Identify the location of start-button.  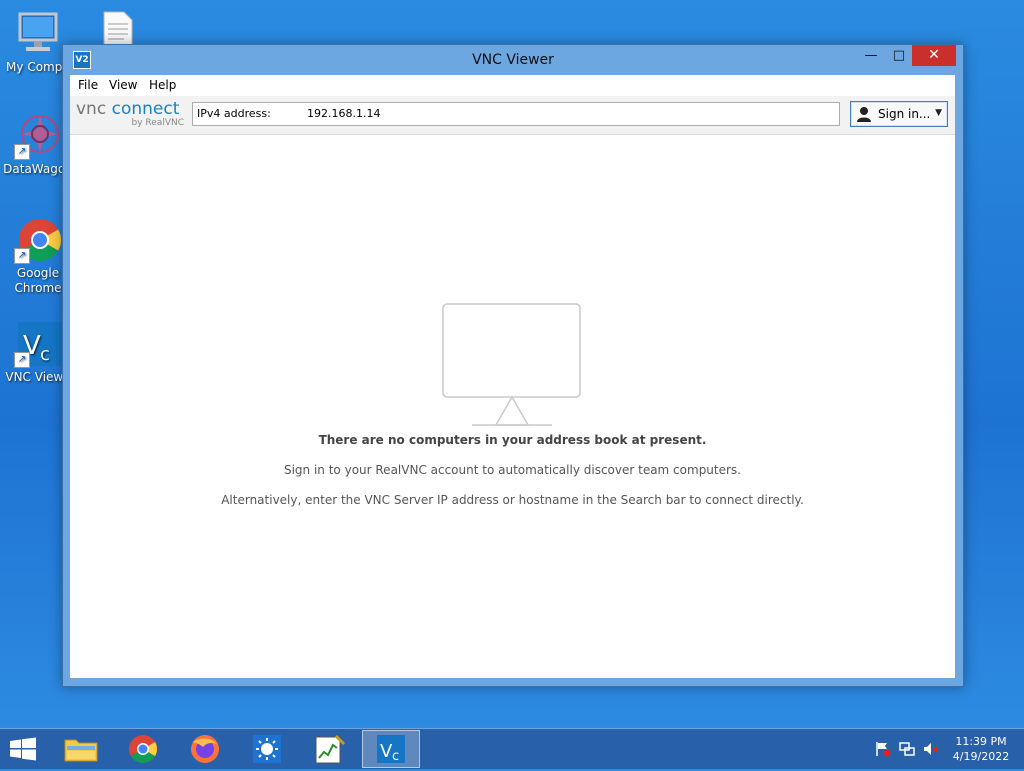
(23, 749).